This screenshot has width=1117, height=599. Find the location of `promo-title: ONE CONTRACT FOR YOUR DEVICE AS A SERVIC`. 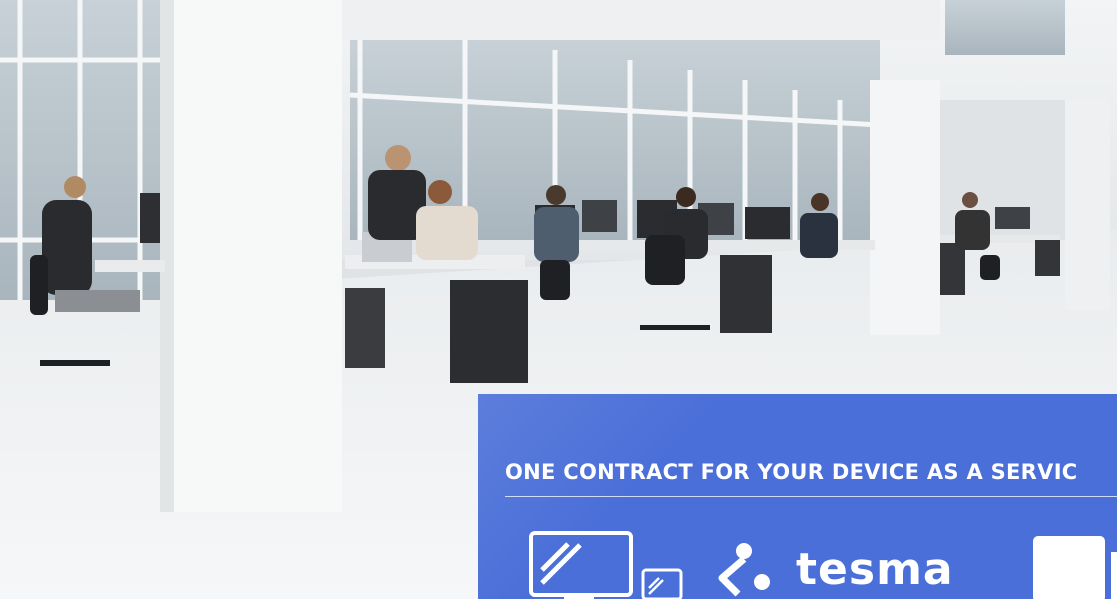

promo-title: ONE CONTRACT FOR YOUR DEVICE AS A SERVIC is located at coordinates (791, 472).